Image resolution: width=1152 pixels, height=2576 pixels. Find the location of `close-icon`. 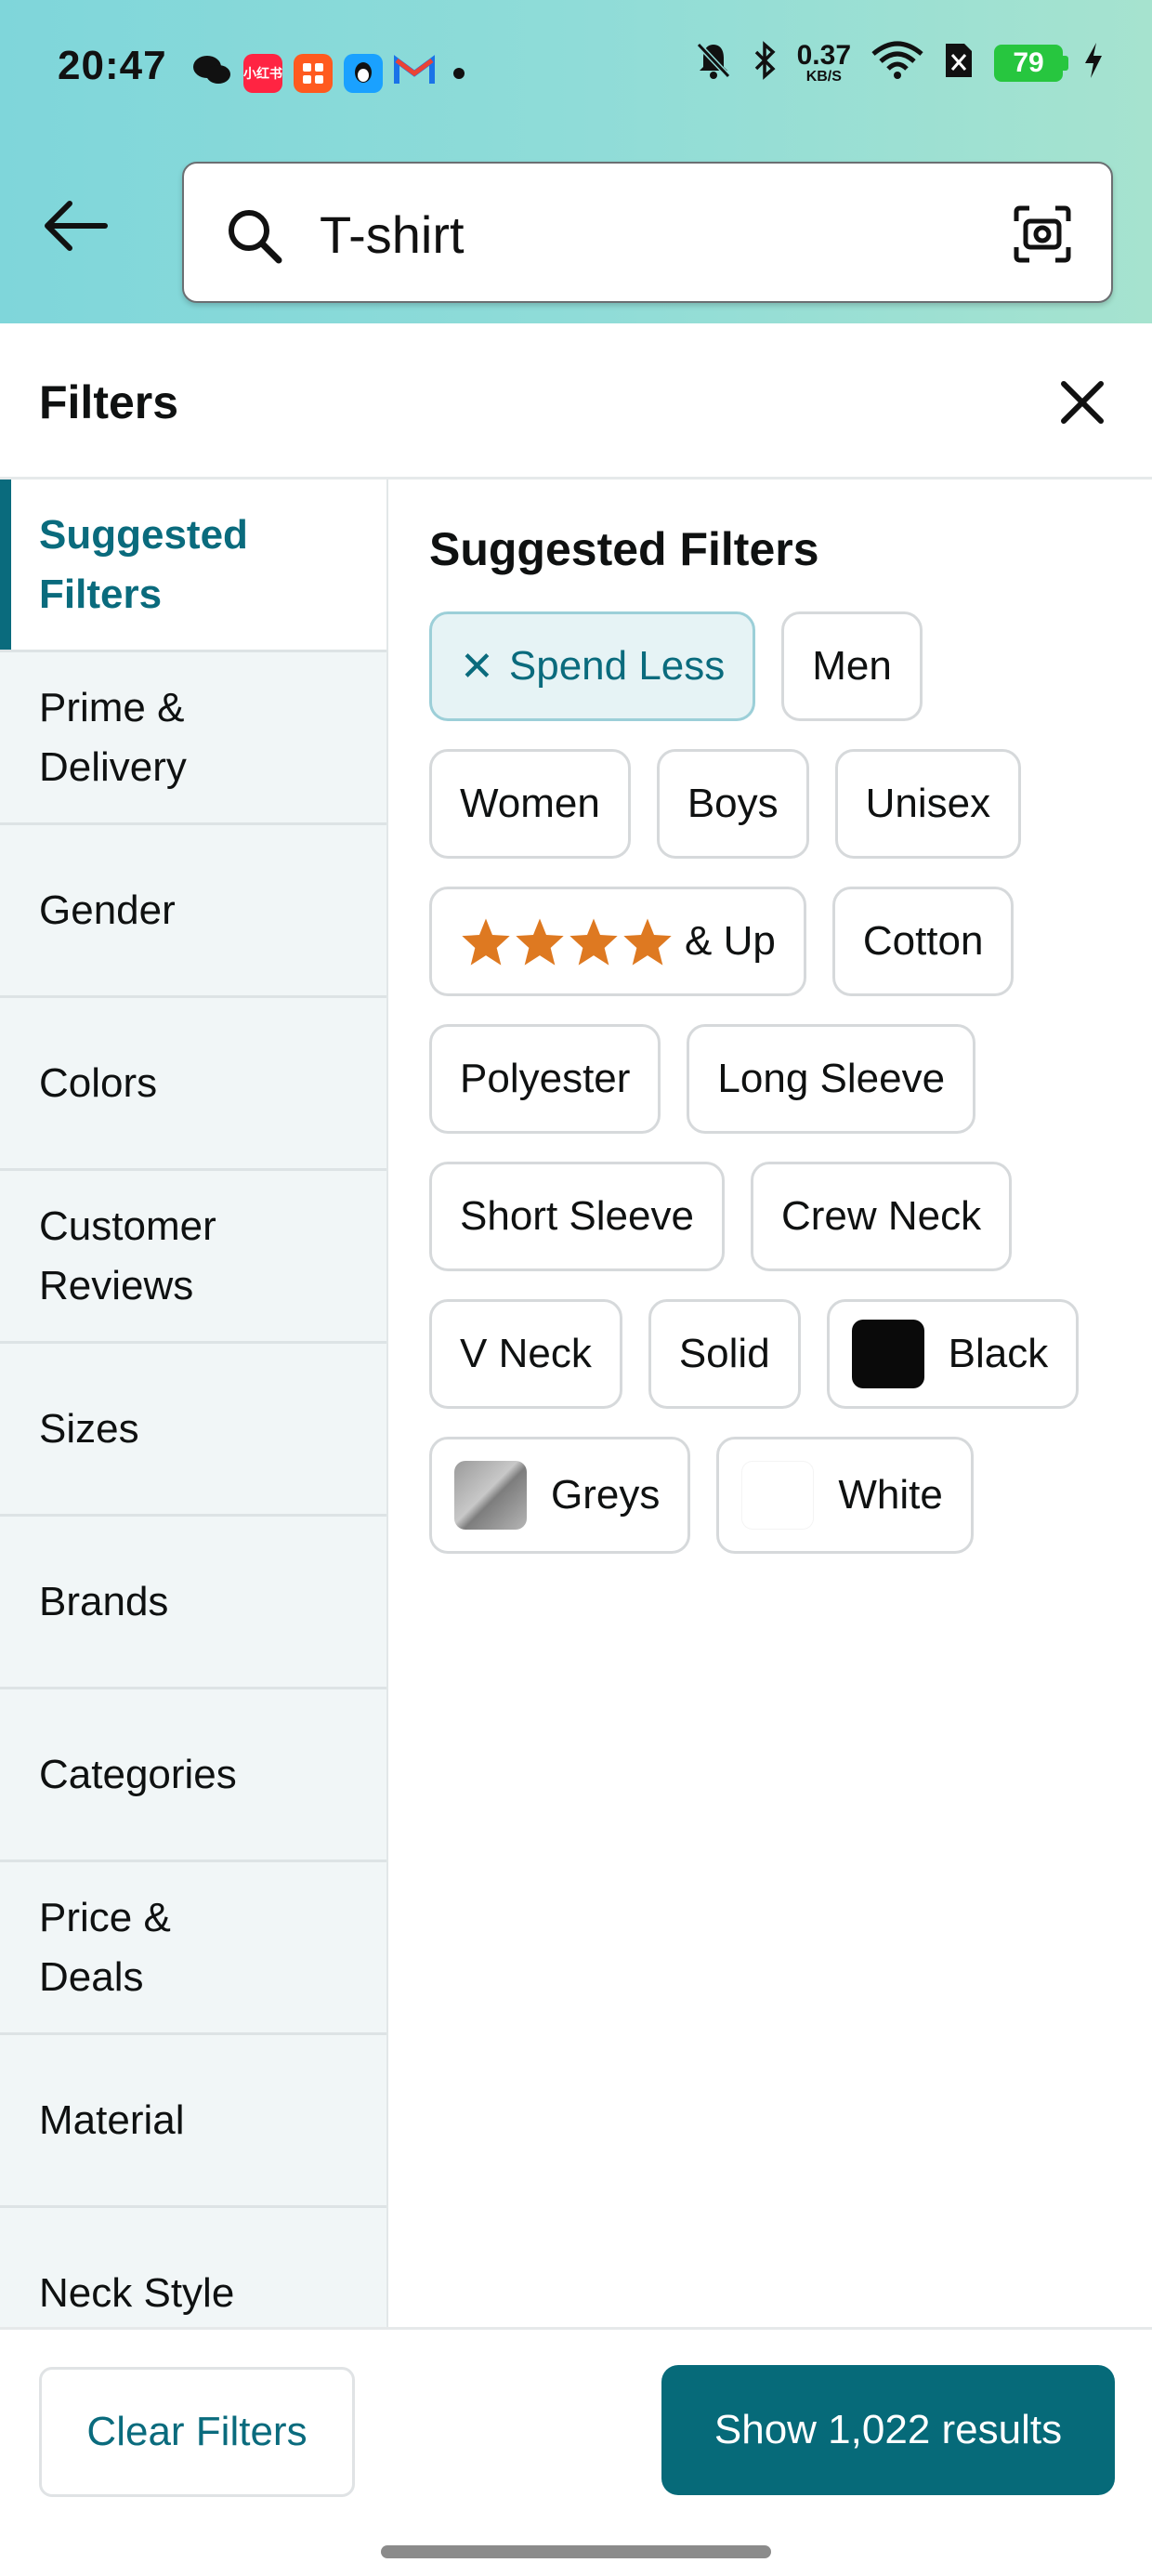

close-icon is located at coordinates (1082, 404).